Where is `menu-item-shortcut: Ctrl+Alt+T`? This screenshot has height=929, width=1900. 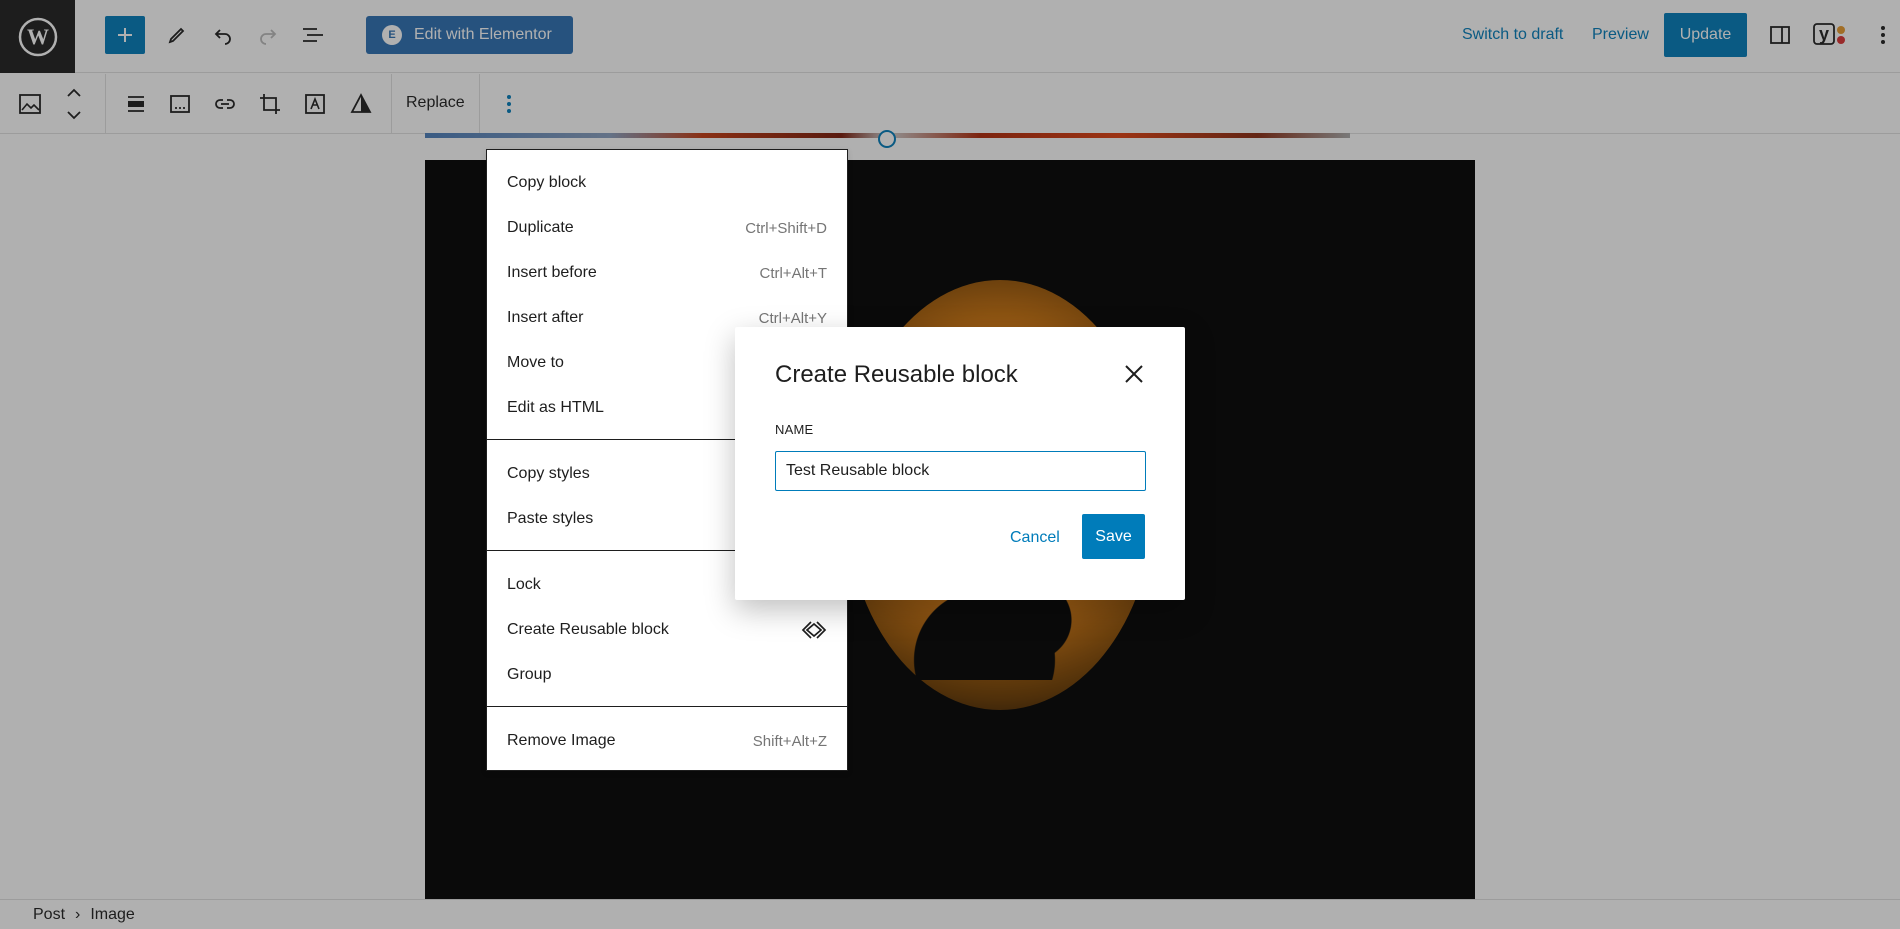 menu-item-shortcut: Ctrl+Alt+T is located at coordinates (793, 273).